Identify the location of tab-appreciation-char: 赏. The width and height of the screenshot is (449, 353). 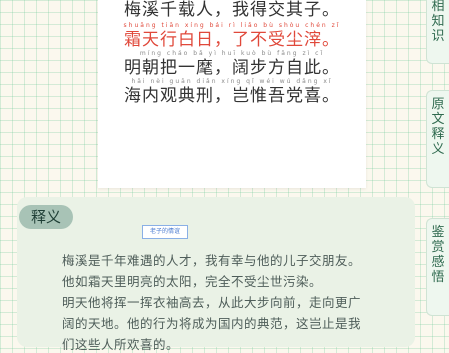
(438, 247).